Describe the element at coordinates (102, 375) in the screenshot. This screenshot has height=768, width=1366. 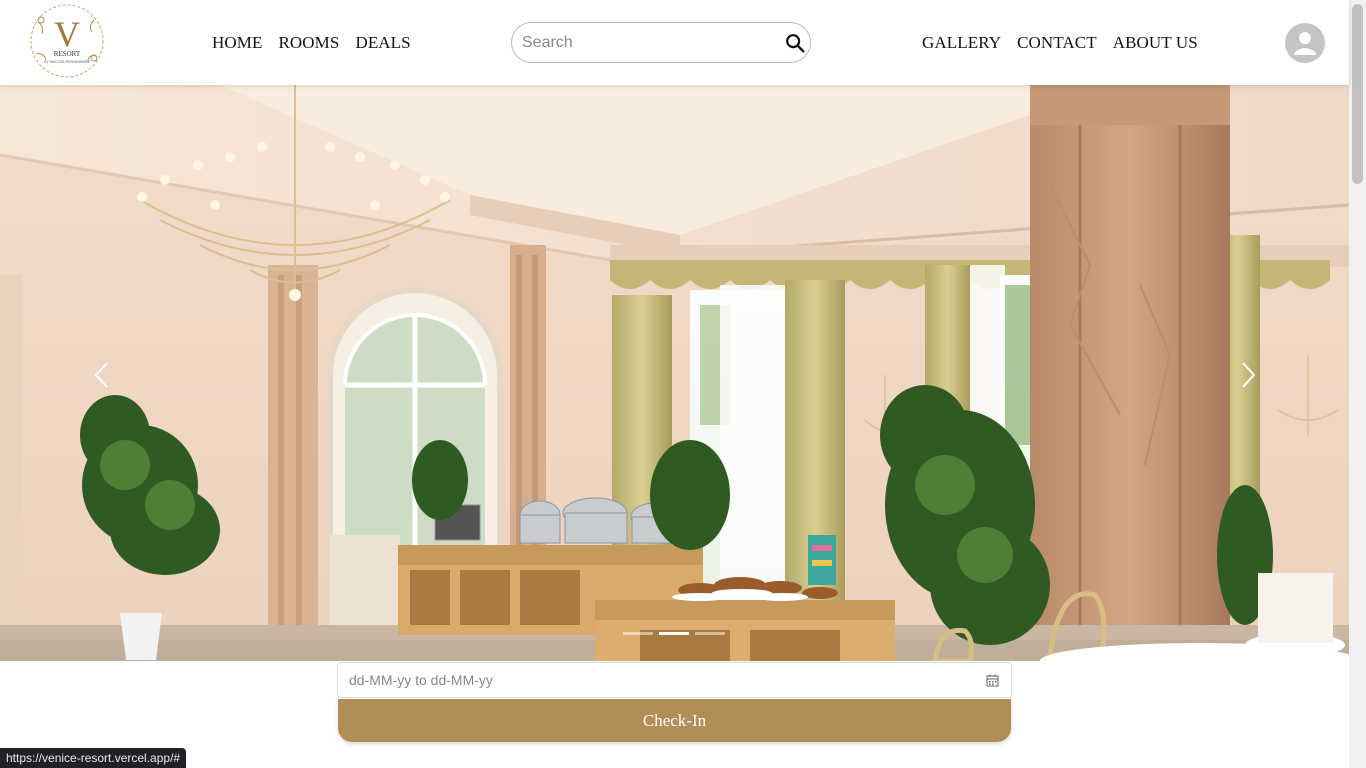
I see `chevron-left-icon` at that location.